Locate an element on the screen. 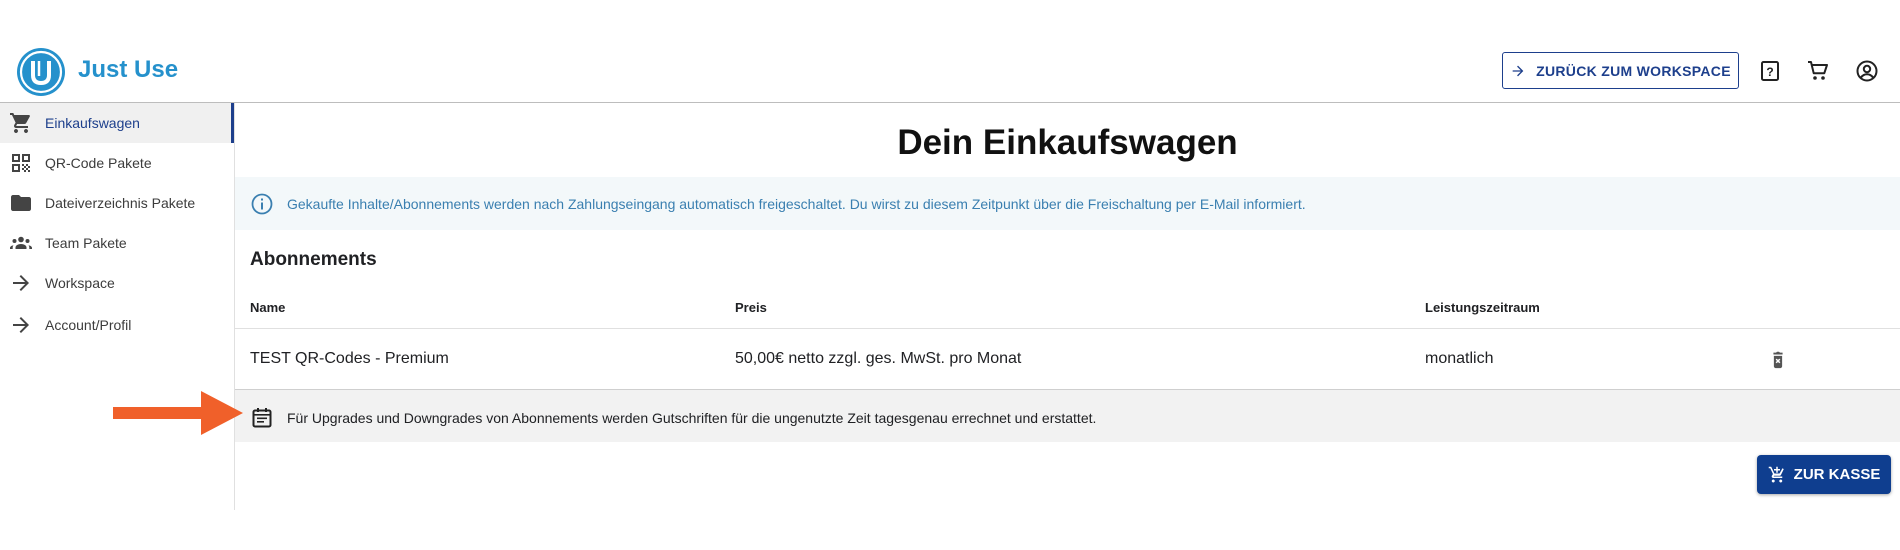  sidebar-item-team-pakete: Team Pakete is located at coordinates (117, 243).